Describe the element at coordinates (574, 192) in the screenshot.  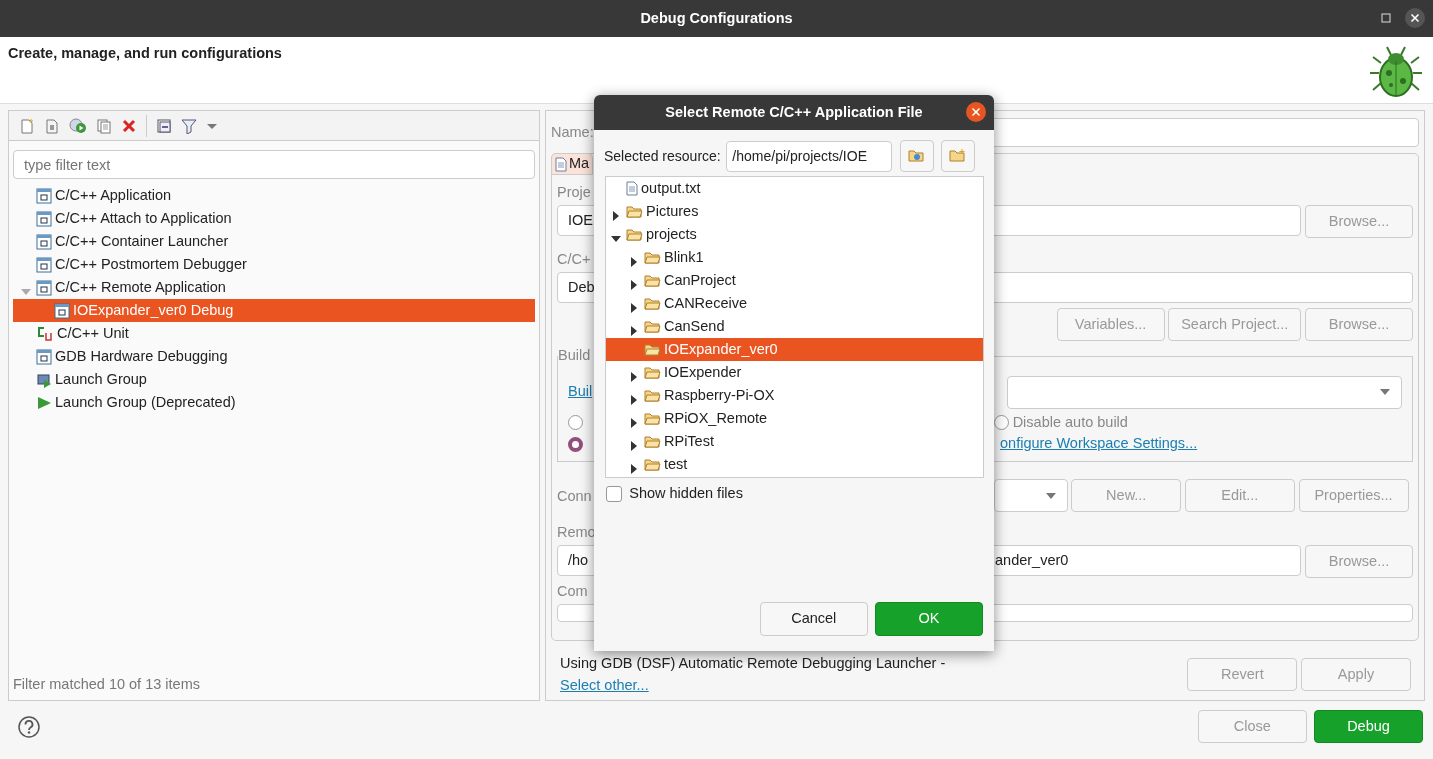
I see `field-label: Proje` at that location.